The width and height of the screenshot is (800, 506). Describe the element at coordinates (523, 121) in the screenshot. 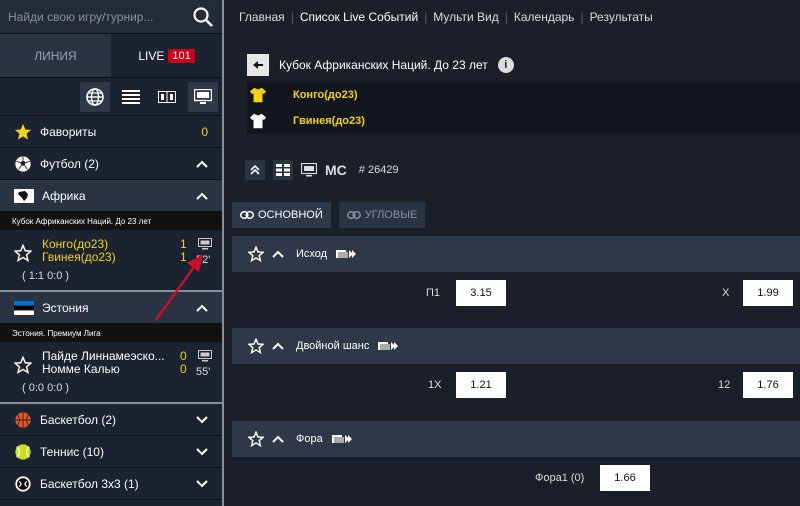

I see `event-team-2: Гвинея(до23)` at that location.